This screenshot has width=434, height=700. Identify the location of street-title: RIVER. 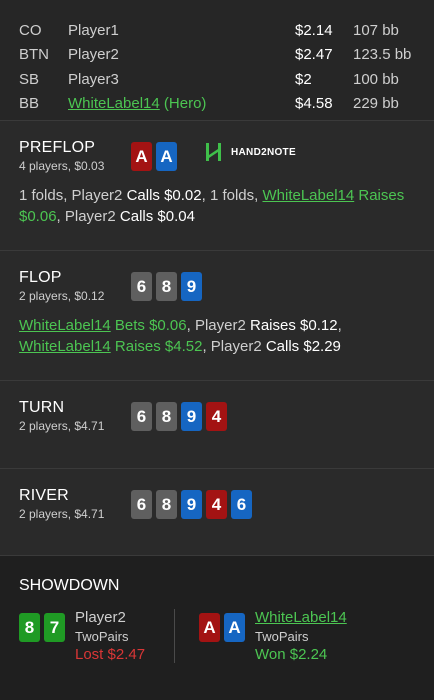
(44, 495).